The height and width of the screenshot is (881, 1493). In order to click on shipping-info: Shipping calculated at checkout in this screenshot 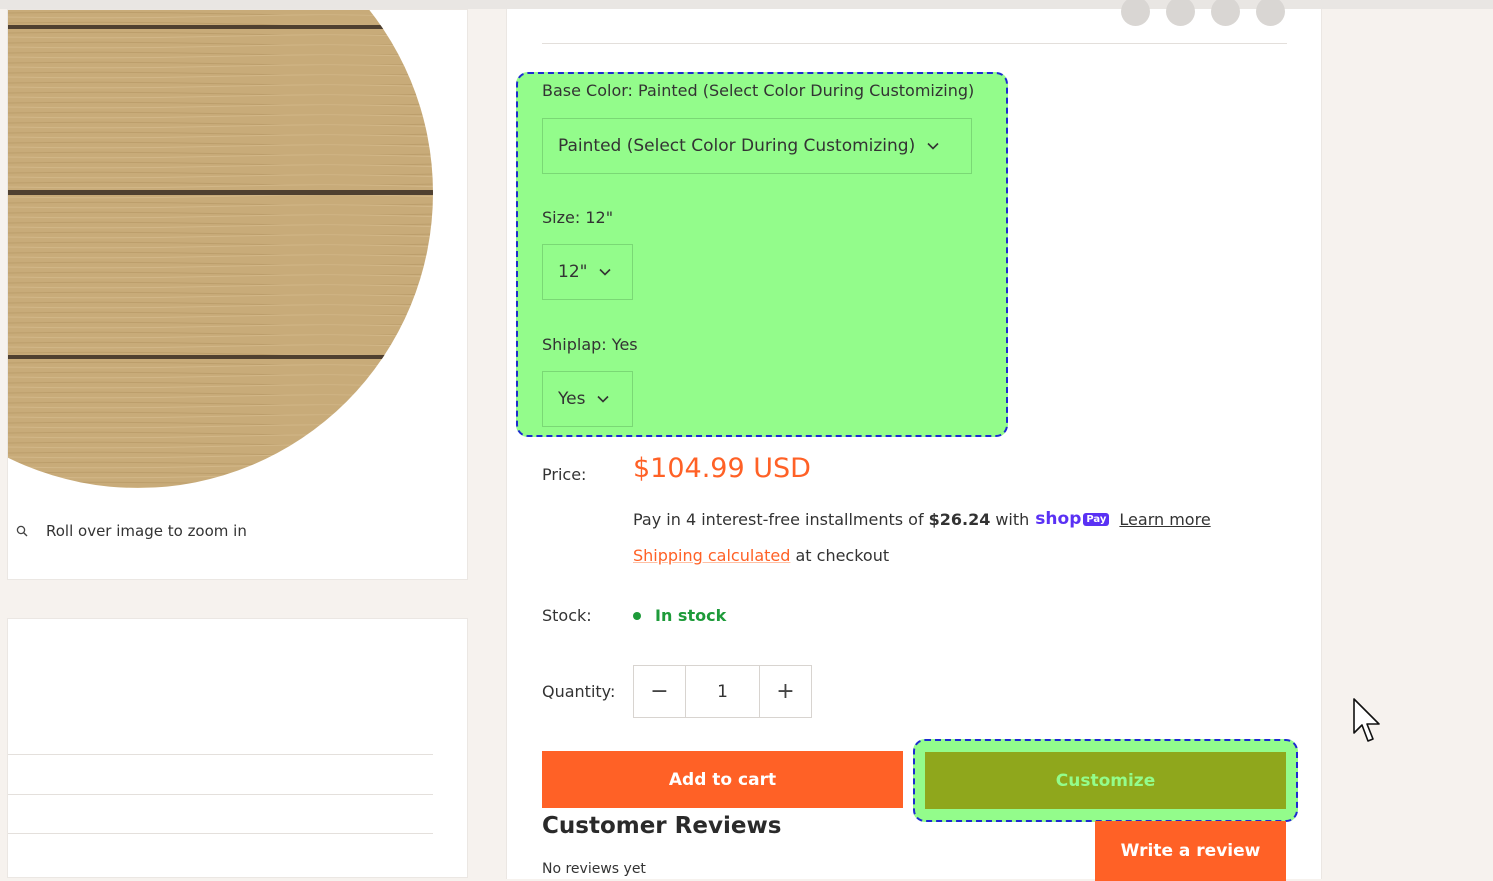, I will do `click(761, 555)`.